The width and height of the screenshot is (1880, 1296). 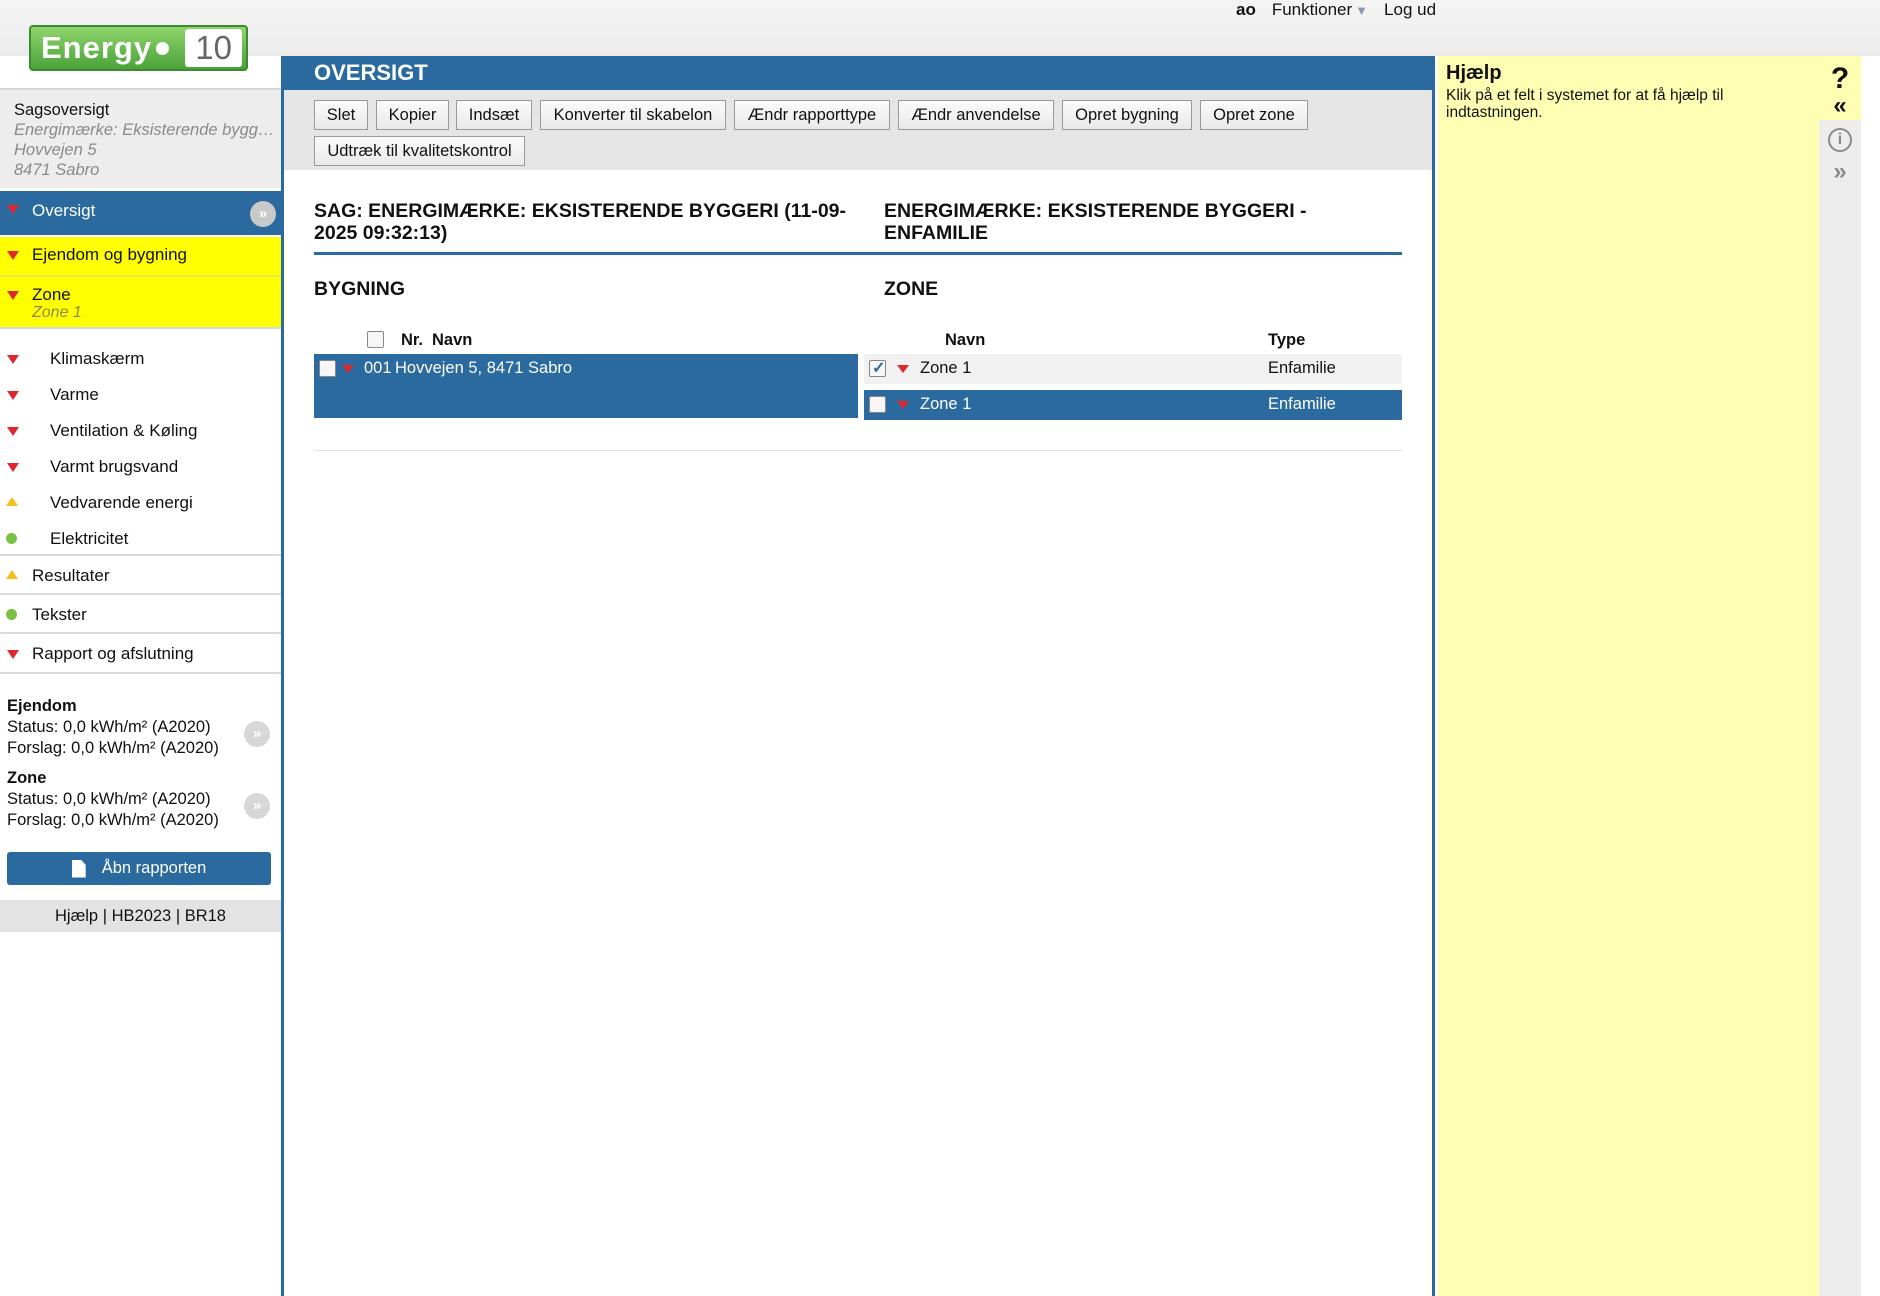 What do you see at coordinates (205, 916) in the screenshot?
I see `br18-link: BR18` at bounding box center [205, 916].